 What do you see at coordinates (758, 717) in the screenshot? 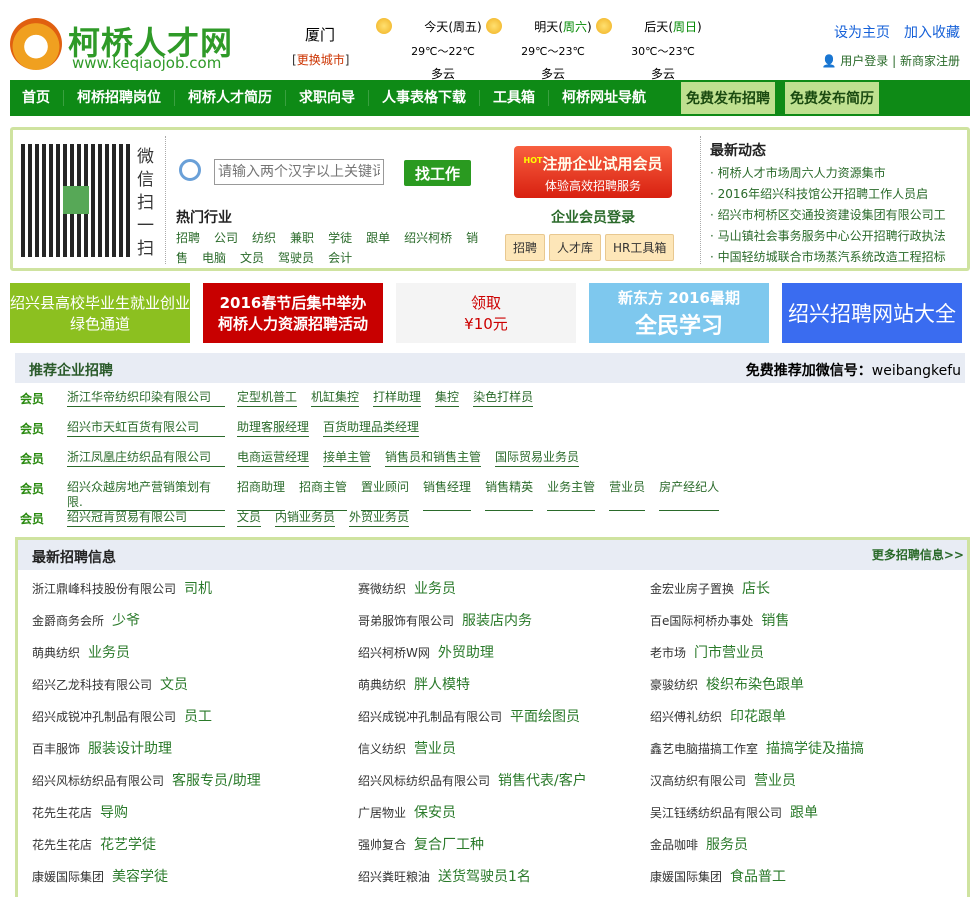
I see `job-title: 印花跟单` at bounding box center [758, 717].